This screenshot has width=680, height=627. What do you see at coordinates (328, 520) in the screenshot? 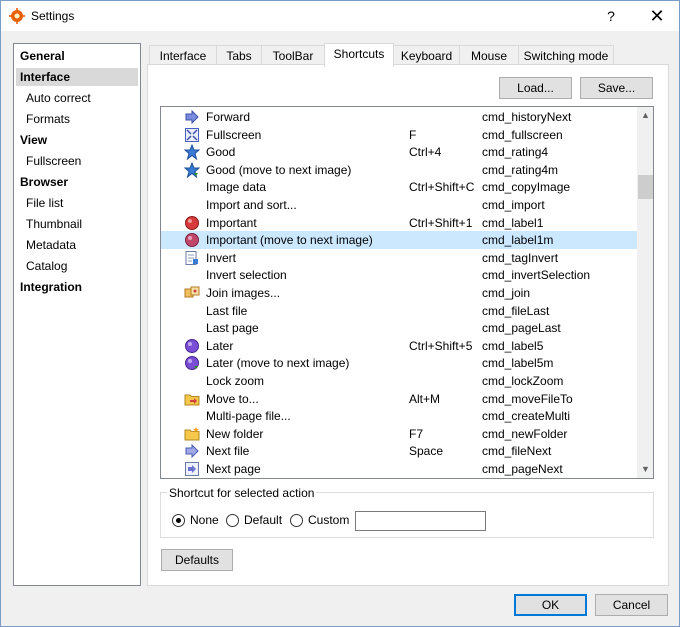
I see `radio-custom-label: Custom` at bounding box center [328, 520].